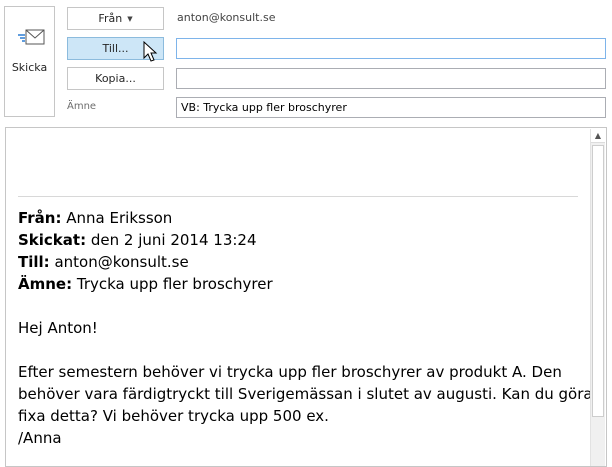 The width and height of the screenshot is (612, 467). What do you see at coordinates (40, 438) in the screenshot?
I see `signature: /Anna` at bounding box center [40, 438].